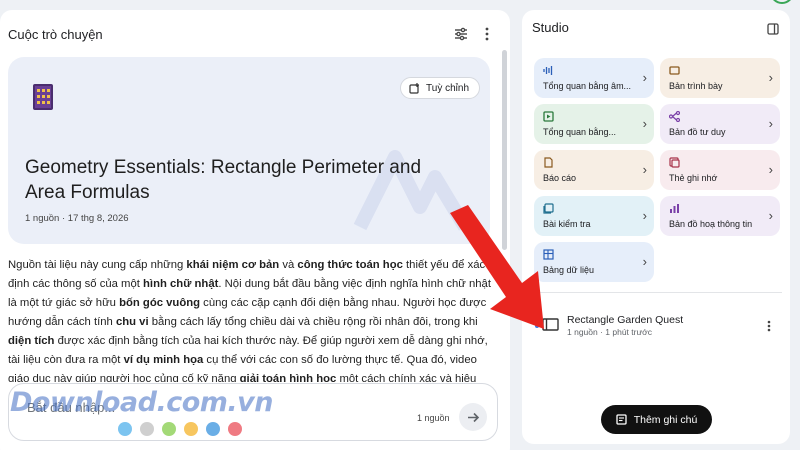 The width and height of the screenshot is (800, 450). I want to click on audio-icon, so click(548, 70).